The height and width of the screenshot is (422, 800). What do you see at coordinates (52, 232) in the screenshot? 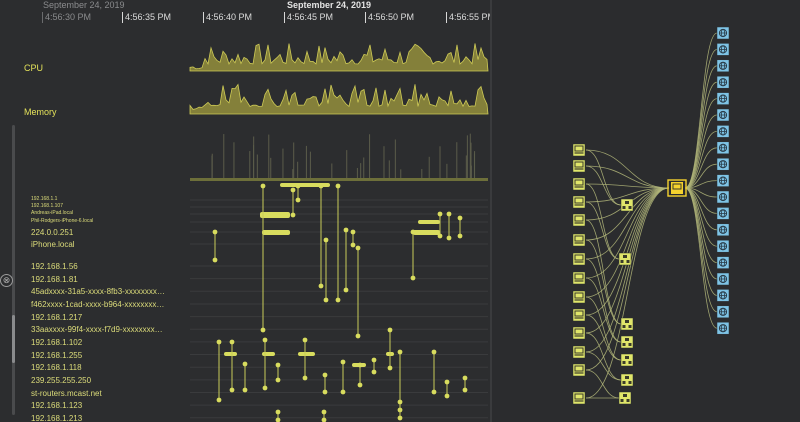
I see `host-label: 224.0.0.251` at bounding box center [52, 232].